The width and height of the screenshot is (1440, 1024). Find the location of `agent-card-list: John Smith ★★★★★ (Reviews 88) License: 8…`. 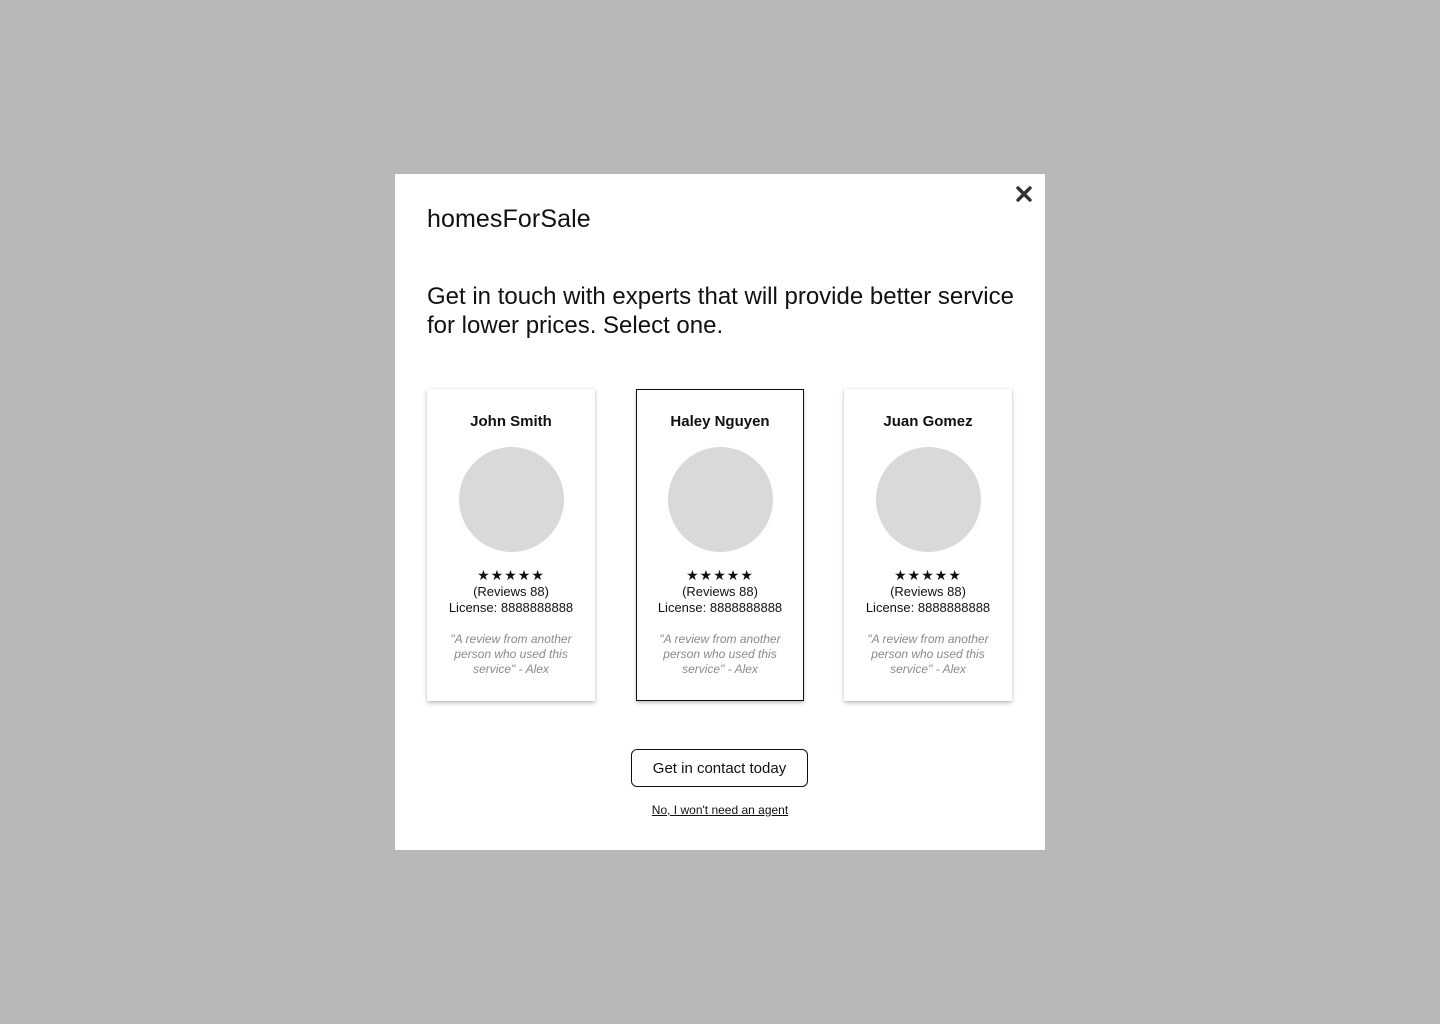

agent-card-list: John Smith ★★★★★ (Reviews 88) License: 8… is located at coordinates (720, 545).